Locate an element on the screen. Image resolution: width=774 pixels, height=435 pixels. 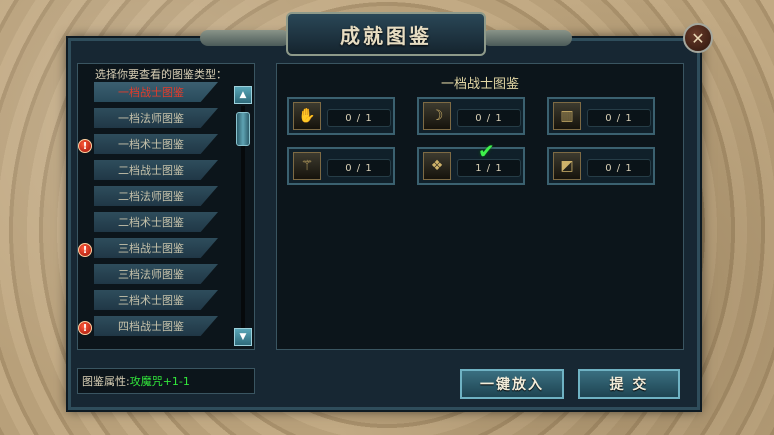
category-item: 三档战士图鉴 is located at coordinates (156, 248).